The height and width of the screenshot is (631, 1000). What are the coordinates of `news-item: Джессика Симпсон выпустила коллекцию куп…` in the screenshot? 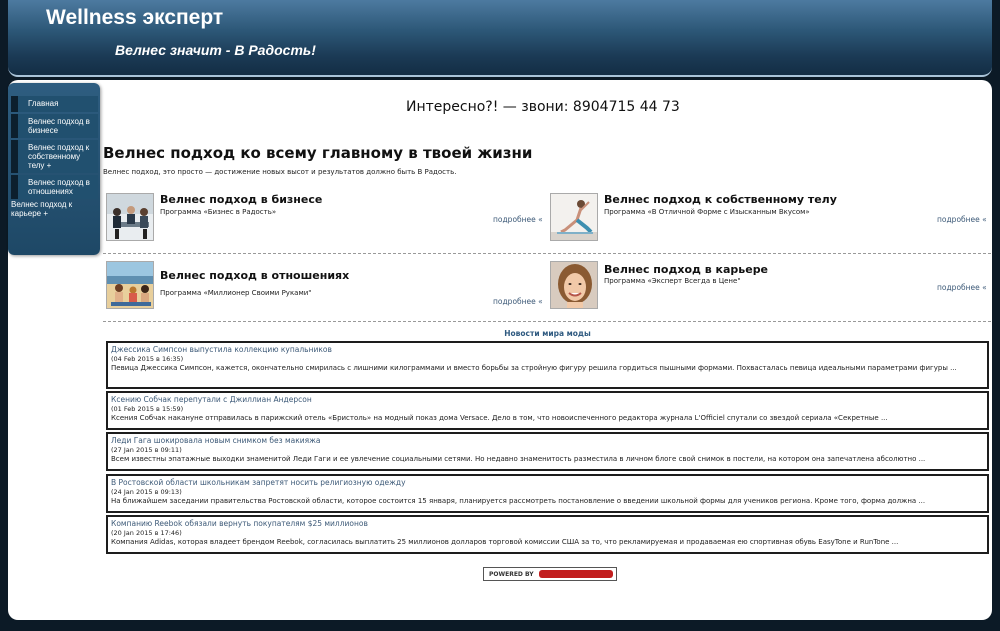 It's located at (547, 365).